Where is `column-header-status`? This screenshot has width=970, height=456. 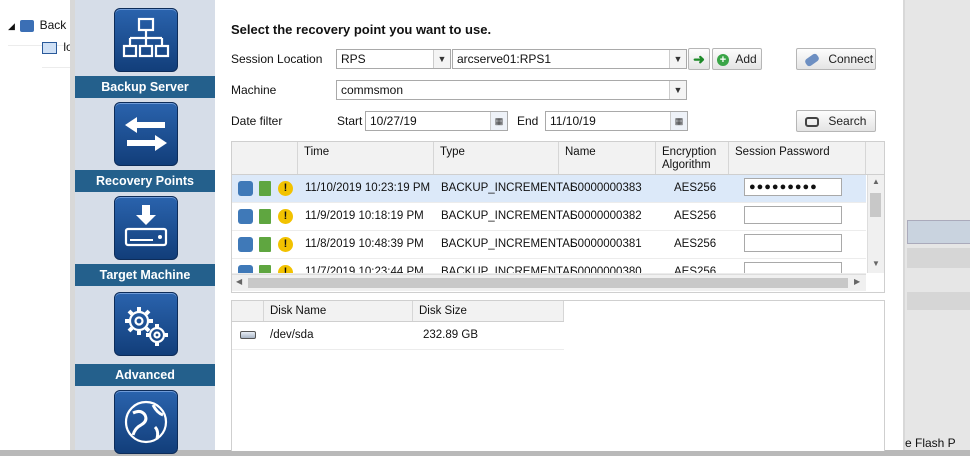 column-header-status is located at coordinates (265, 158).